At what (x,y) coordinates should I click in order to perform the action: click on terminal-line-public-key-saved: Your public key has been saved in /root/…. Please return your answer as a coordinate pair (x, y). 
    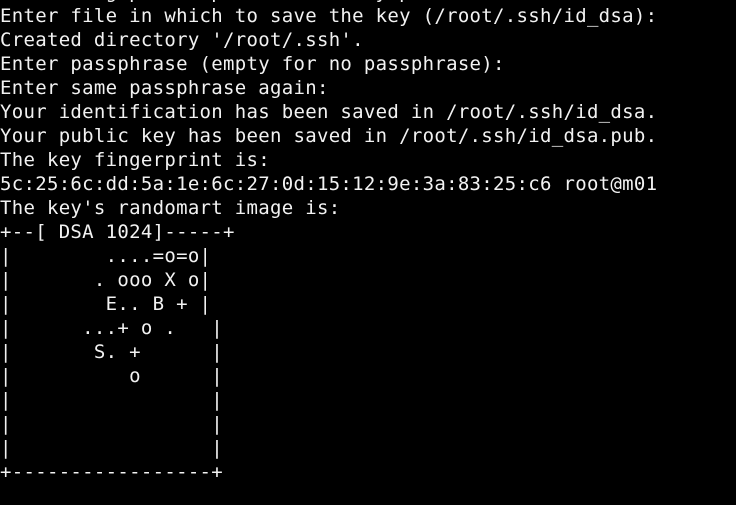
    Looking at the image, I should click on (329, 136).